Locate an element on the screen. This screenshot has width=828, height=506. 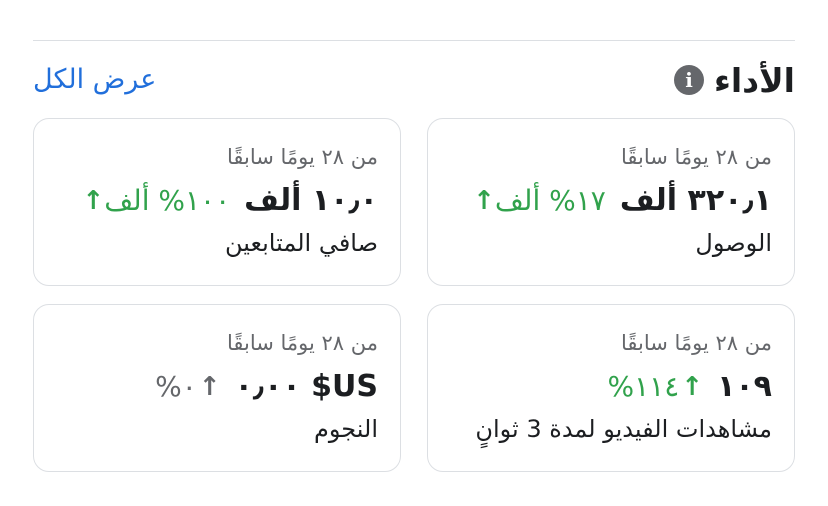
stars-card: من ٢٨ يومًا سابقًا US$ ٠٫٠٠ ↑ ٠% النجوم is located at coordinates (217, 388).